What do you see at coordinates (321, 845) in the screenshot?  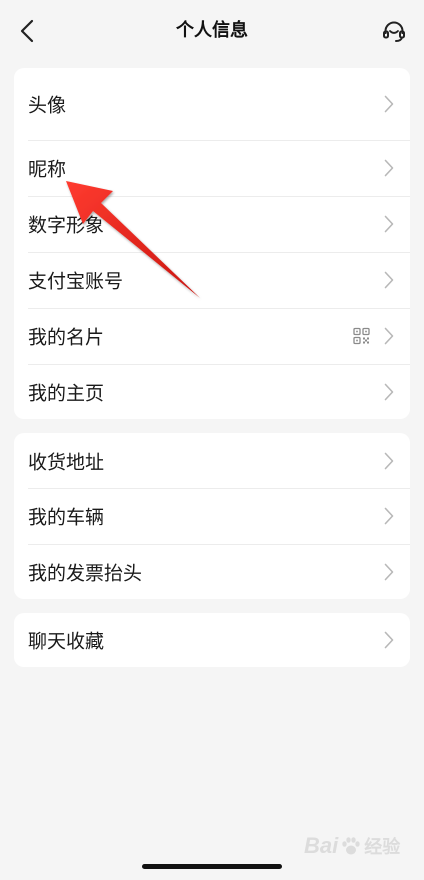 I see `watermark-brand: Bai` at bounding box center [321, 845].